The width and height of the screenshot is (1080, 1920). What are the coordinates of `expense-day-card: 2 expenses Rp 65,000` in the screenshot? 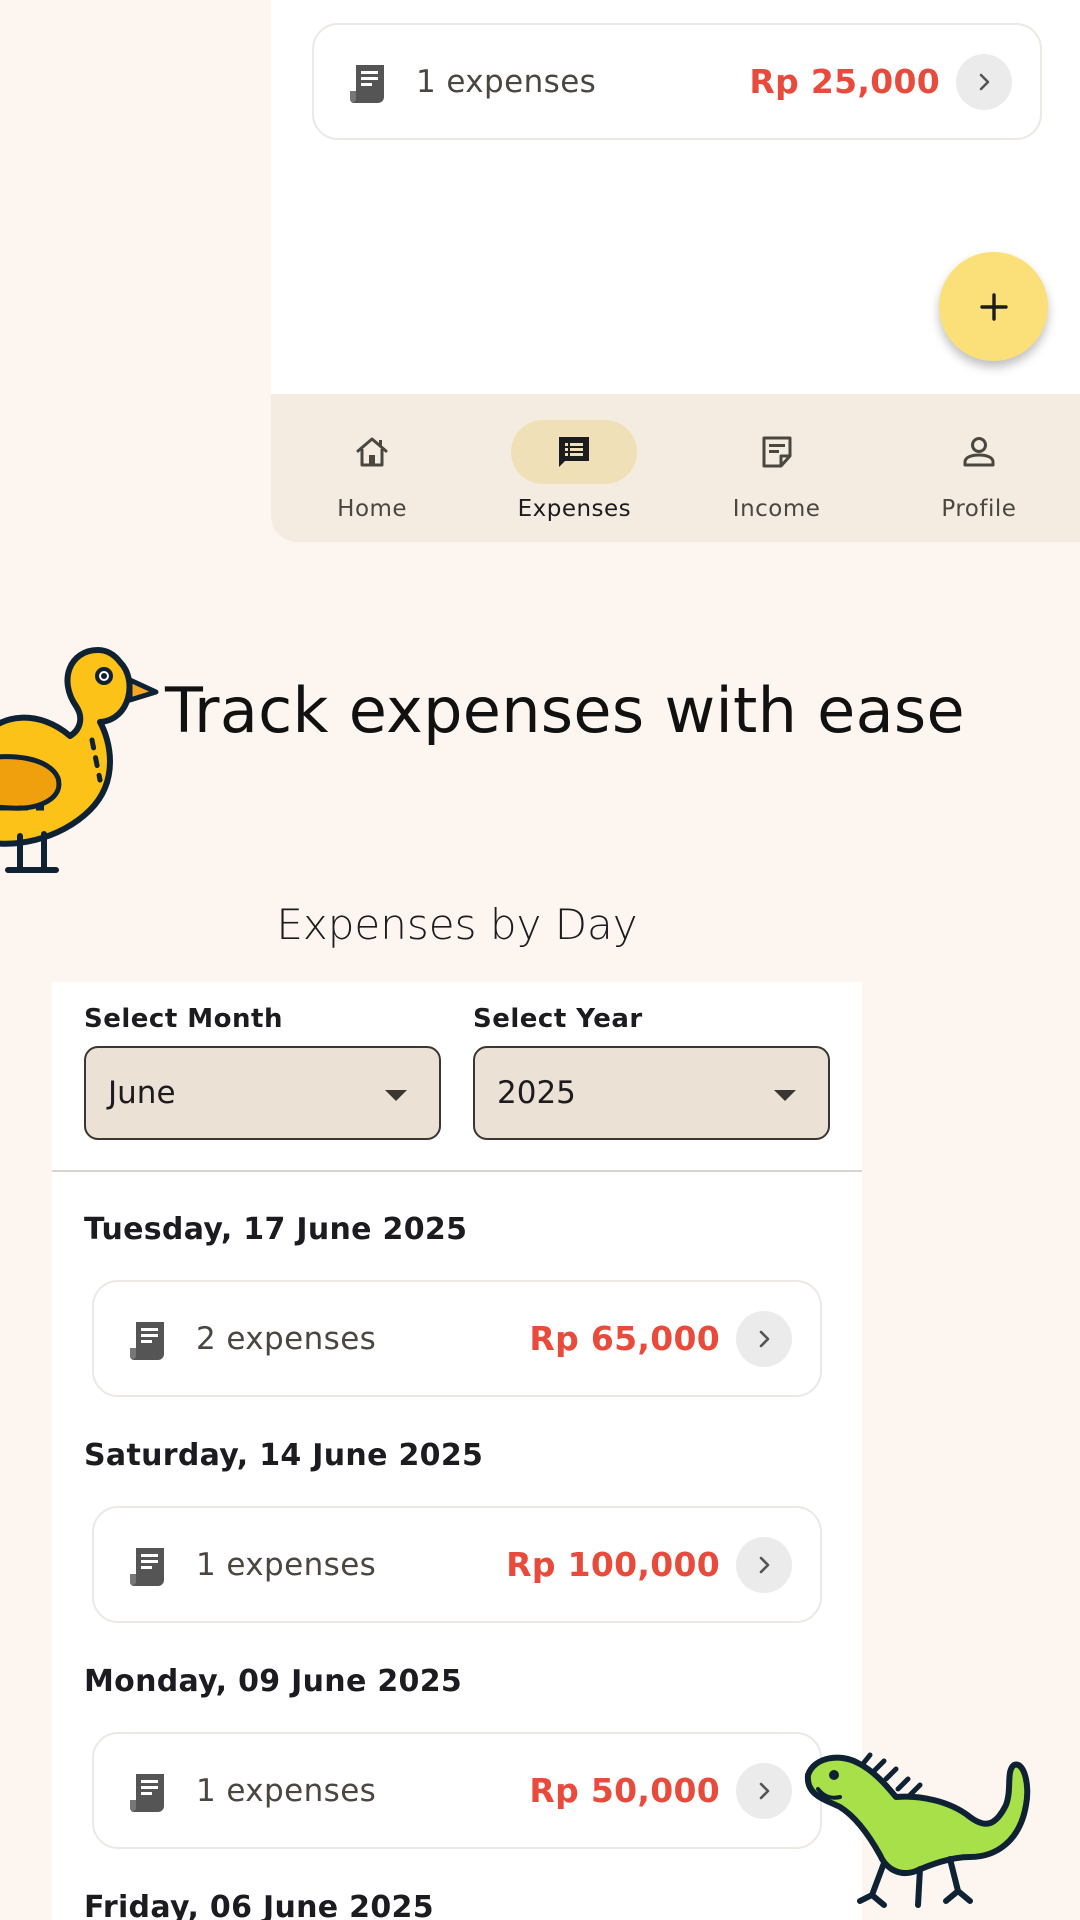 It's located at (457, 1338).